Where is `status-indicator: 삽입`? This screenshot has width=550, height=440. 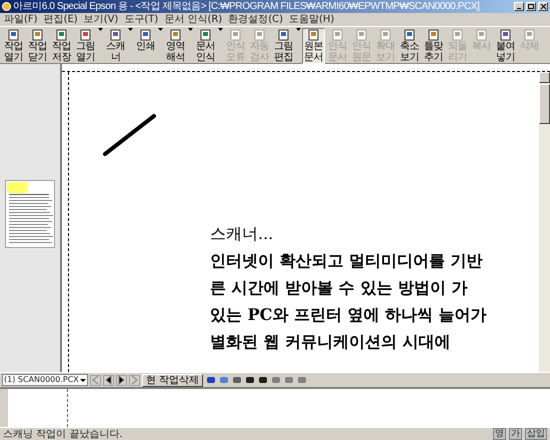
status-indicator: 삽입 is located at coordinates (536, 434).